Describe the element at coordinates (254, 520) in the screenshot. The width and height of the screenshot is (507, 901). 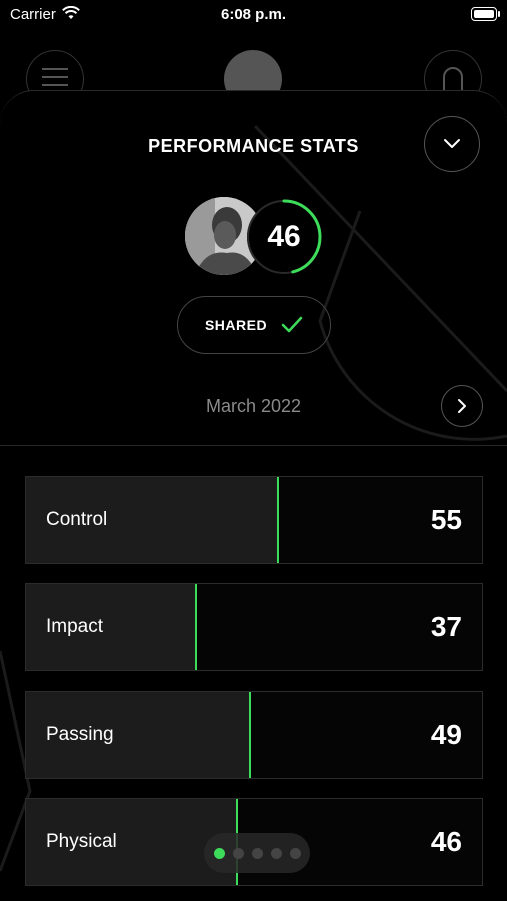
I see `stat-row-control: Control 55` at that location.